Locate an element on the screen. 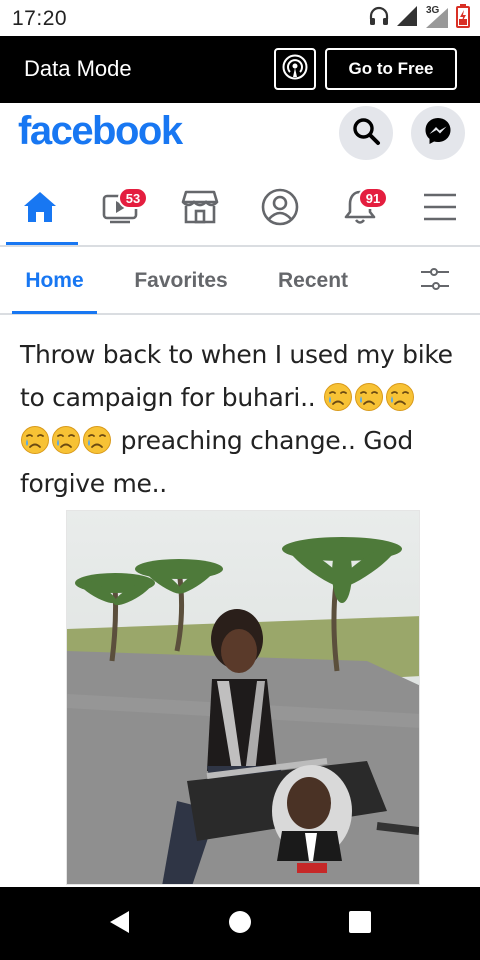  status-bar: 17:20 3G is located at coordinates (240, 18).